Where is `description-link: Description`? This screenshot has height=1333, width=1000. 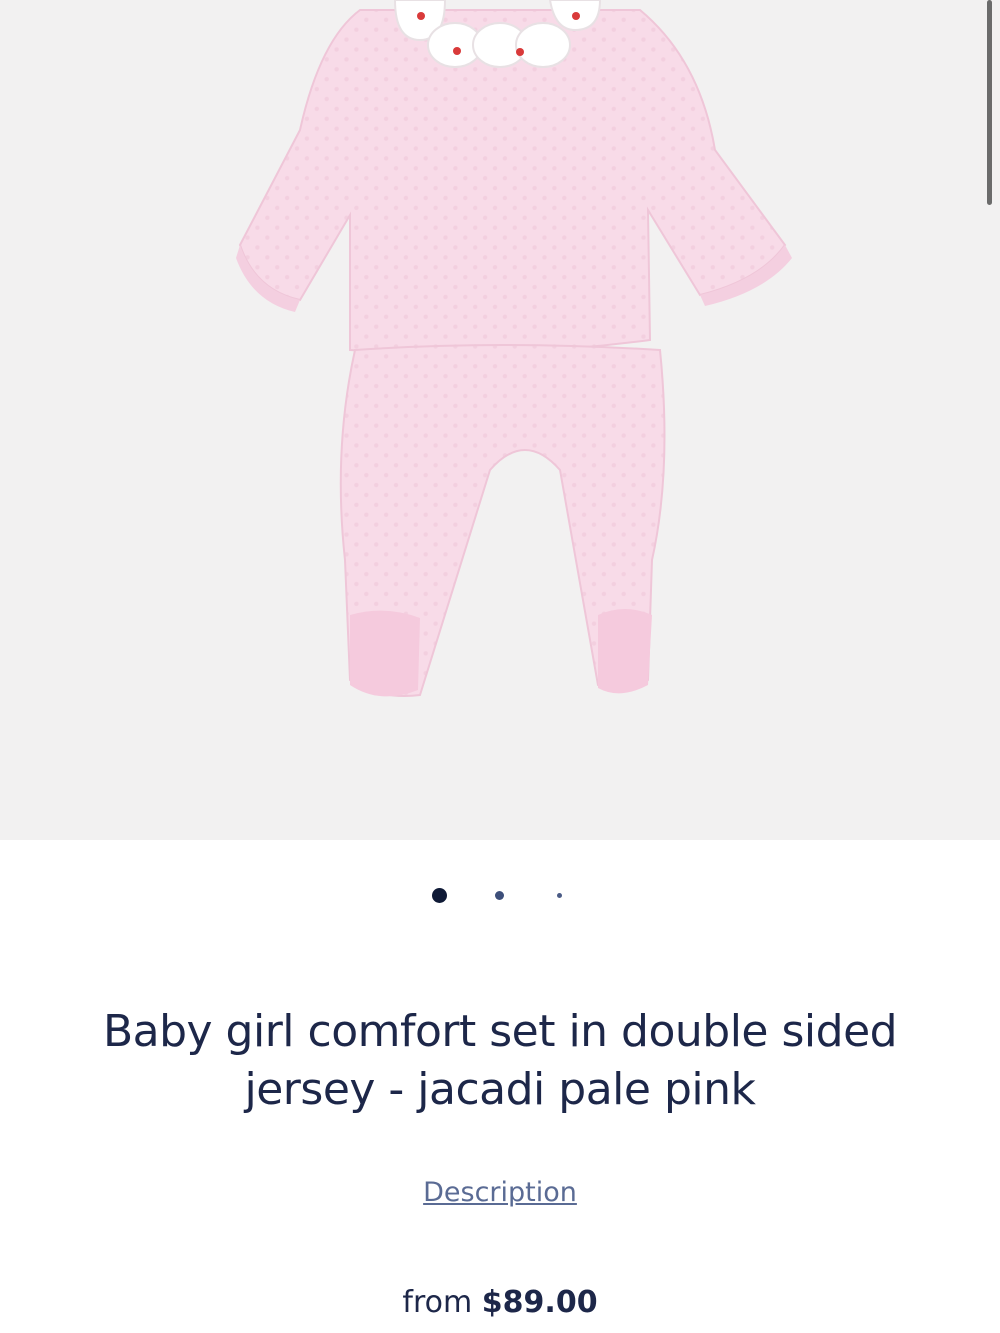 description-link: Description is located at coordinates (500, 1192).